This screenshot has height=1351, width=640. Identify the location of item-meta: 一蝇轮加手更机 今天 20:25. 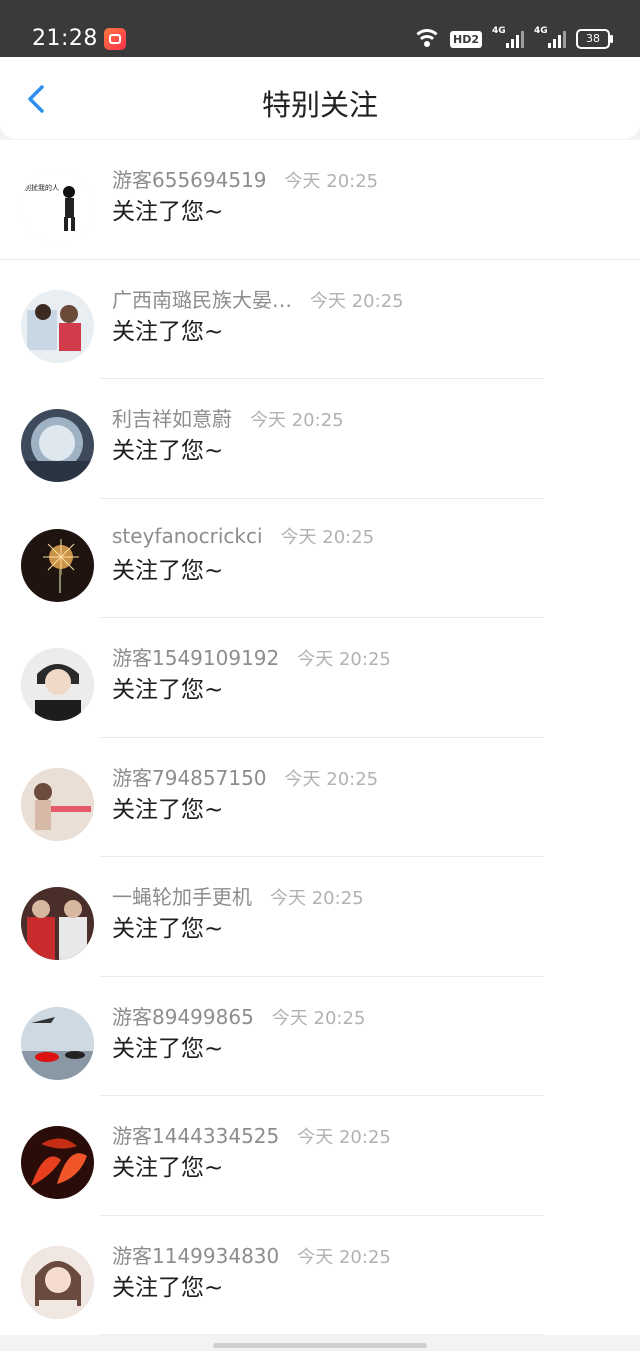
(238, 895).